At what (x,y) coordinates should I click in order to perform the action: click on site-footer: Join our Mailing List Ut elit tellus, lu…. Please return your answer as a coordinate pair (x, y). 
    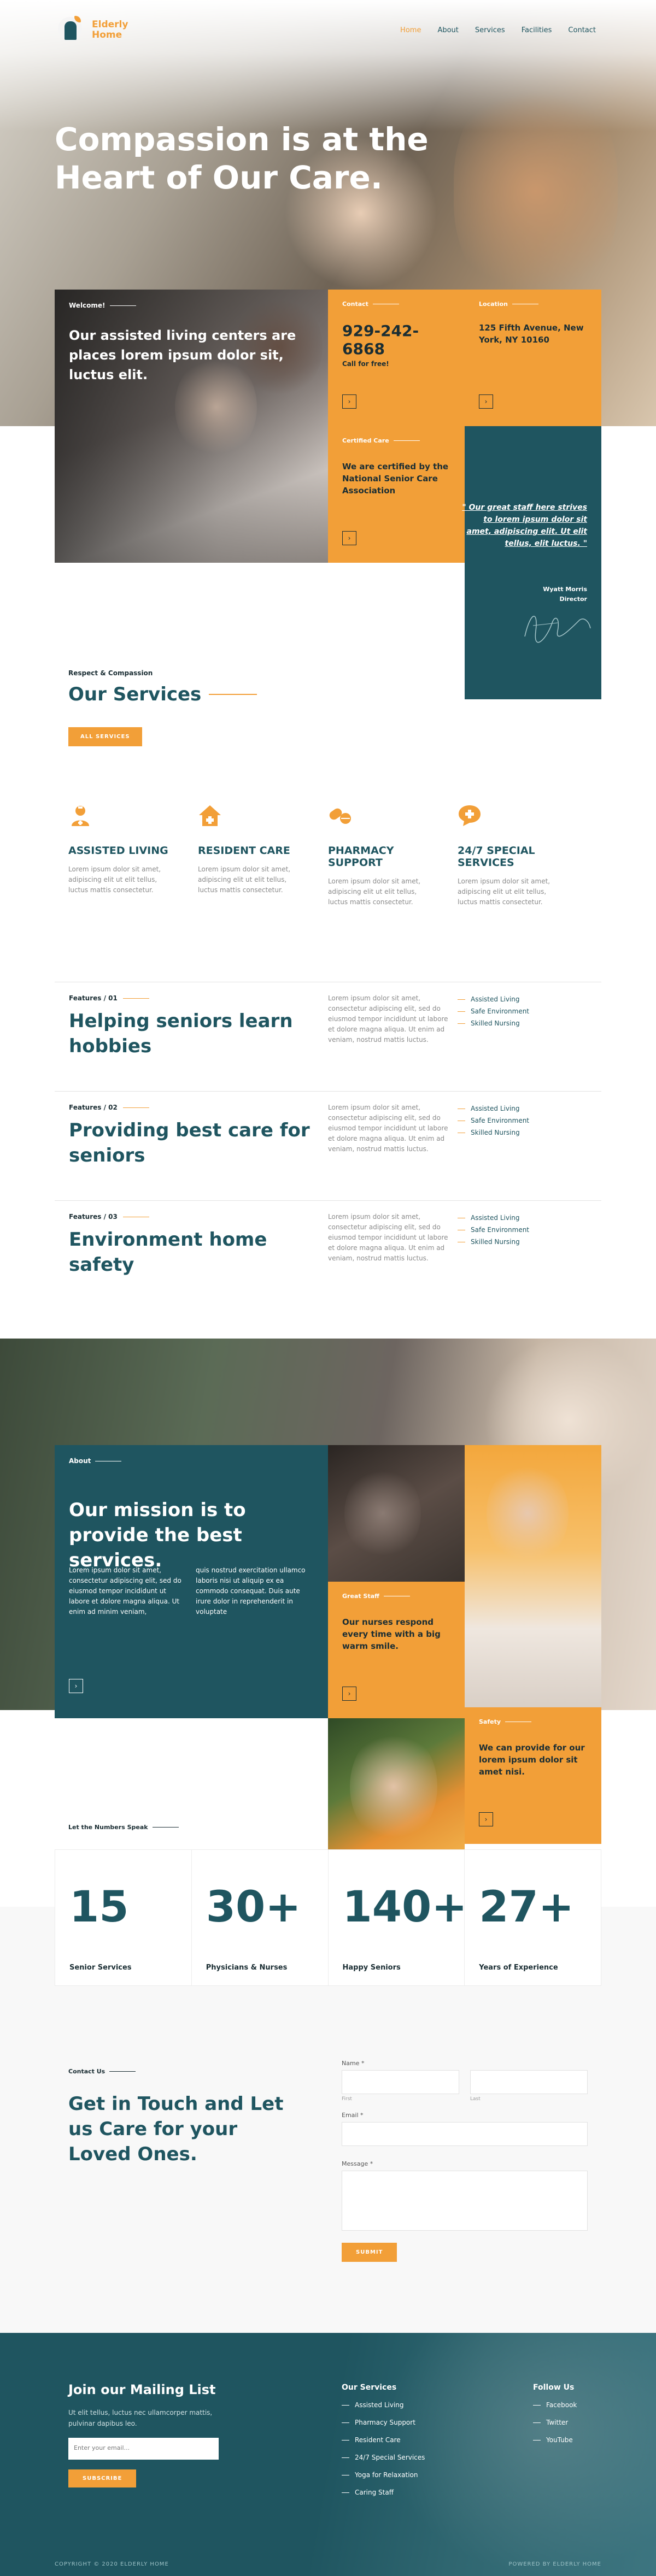
    Looking at the image, I should click on (328, 2454).